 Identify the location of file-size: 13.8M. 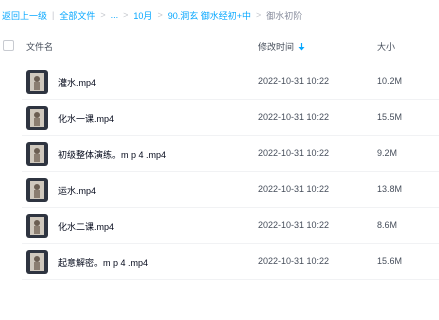
(390, 189).